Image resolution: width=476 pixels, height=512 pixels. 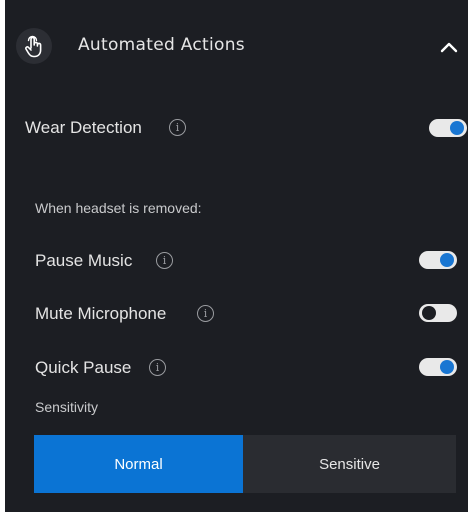 What do you see at coordinates (161, 45) in the screenshot?
I see `panel-title: Automated Actions` at bounding box center [161, 45].